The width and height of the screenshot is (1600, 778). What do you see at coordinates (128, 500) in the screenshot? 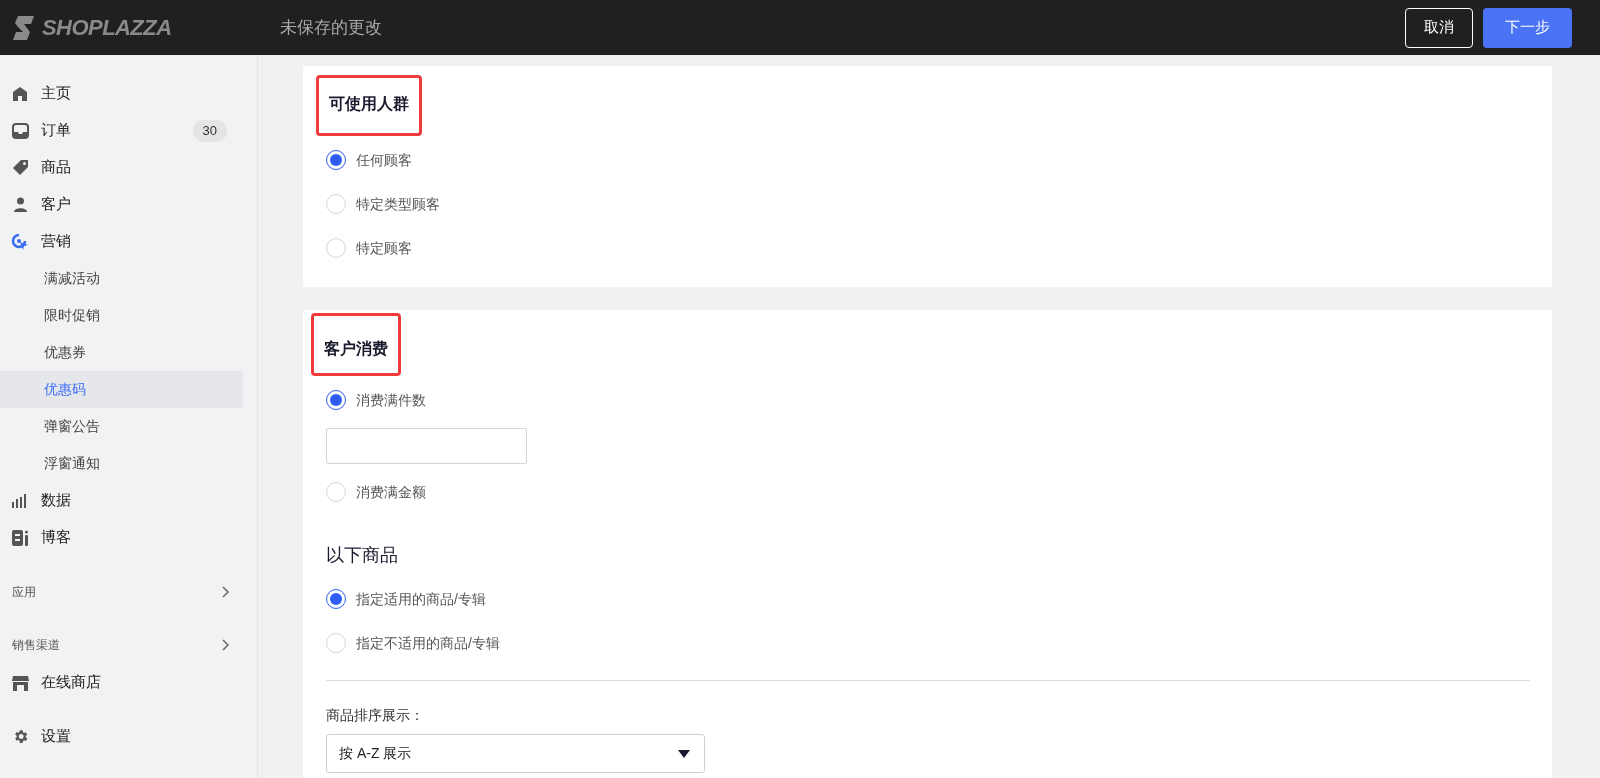
I see `sidebar-item: 数据` at bounding box center [128, 500].